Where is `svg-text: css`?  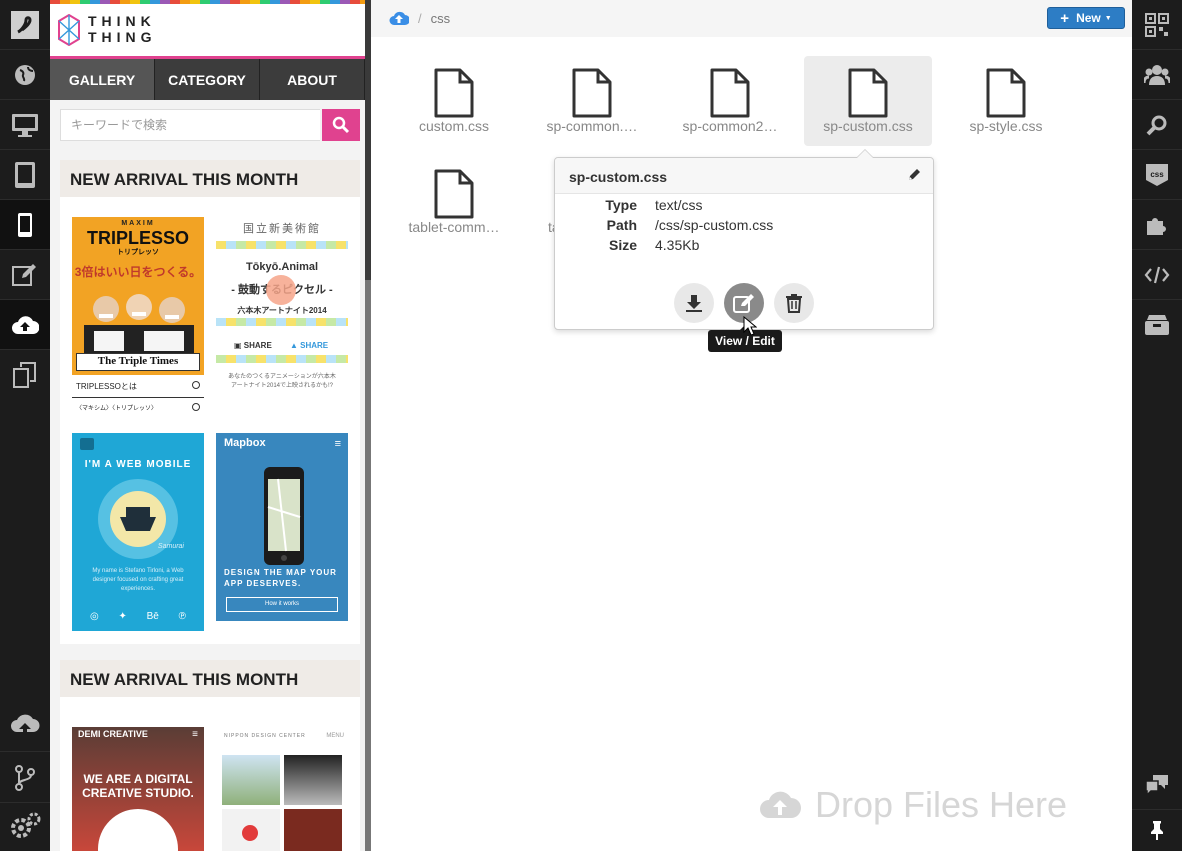 svg-text: css is located at coordinates (1157, 174).